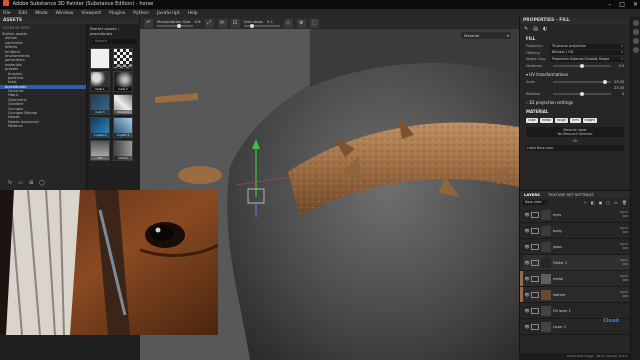  What do you see at coordinates (616, 202) in the screenshot?
I see `add-folder-icon: ▭` at bounding box center [616, 202].